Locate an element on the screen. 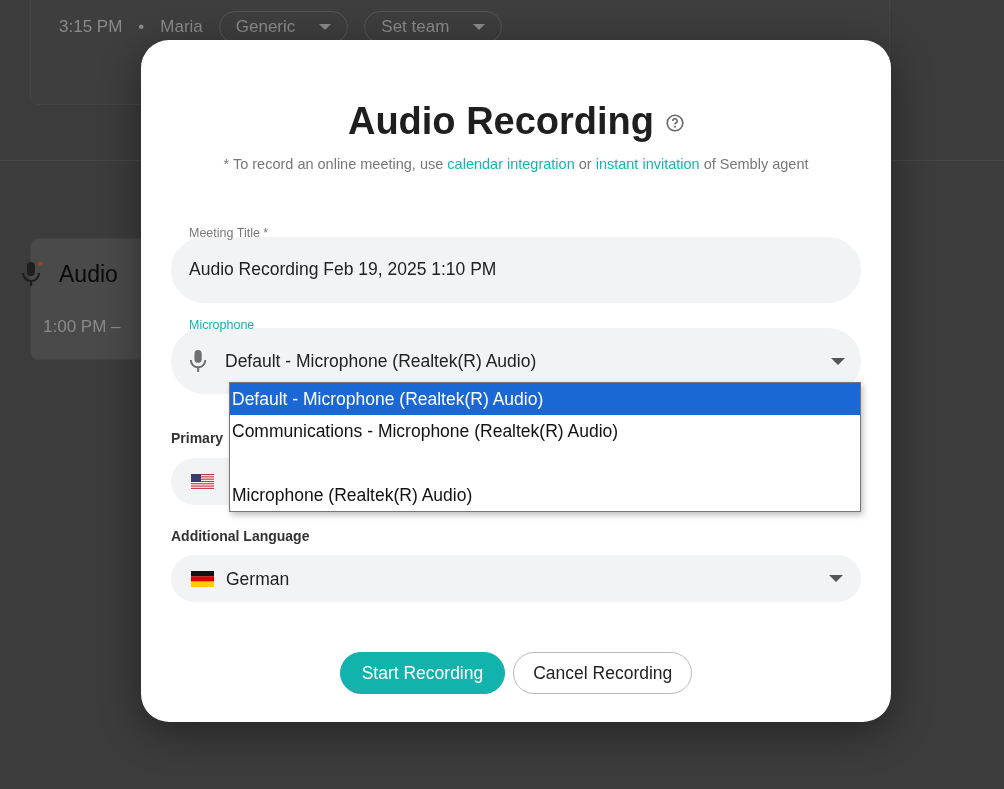  language-select: German is located at coordinates (516, 579).